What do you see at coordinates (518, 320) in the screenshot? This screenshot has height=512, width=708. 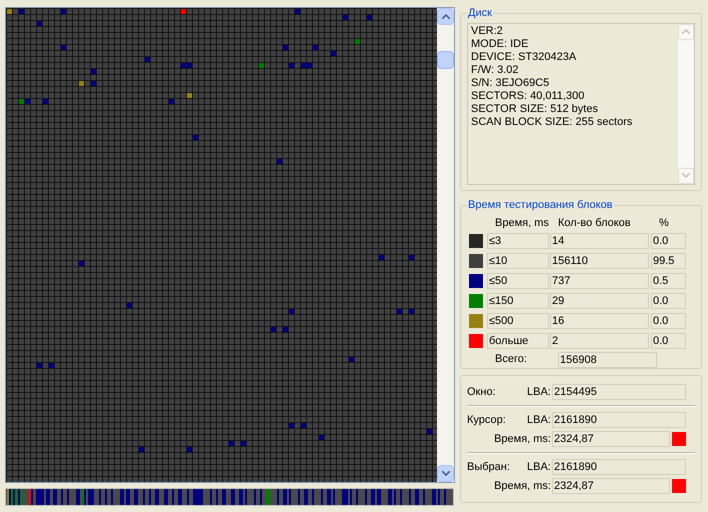 I see `time-field: ≤500` at bounding box center [518, 320].